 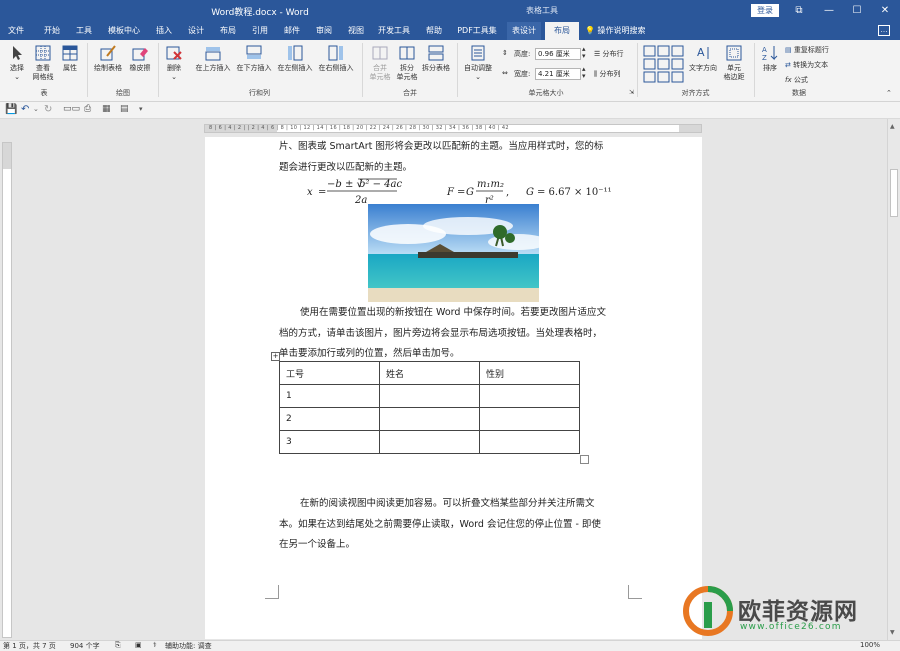 What do you see at coordinates (889, 93) in the screenshot?
I see `collapse-ribbon-icon: ⌃` at bounding box center [889, 93].